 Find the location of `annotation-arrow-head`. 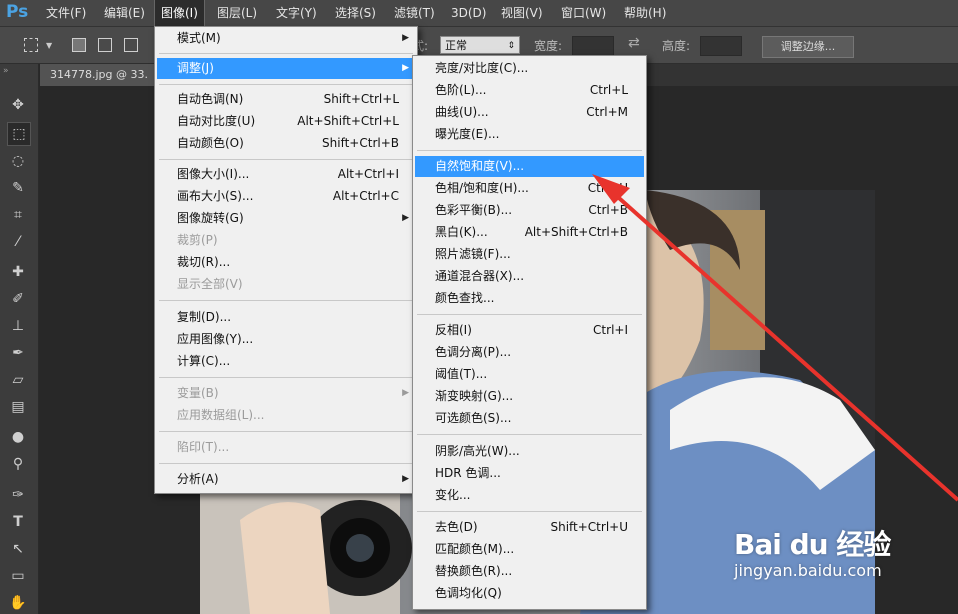

annotation-arrow-head is located at coordinates (611, 189).